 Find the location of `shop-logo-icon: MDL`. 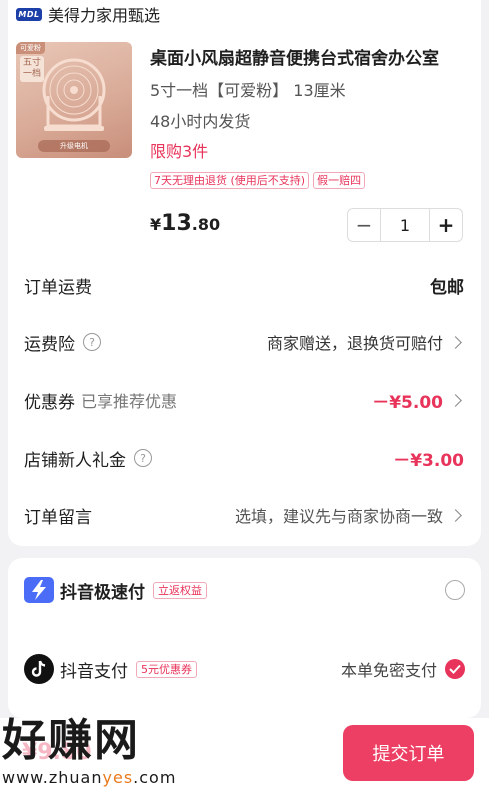

shop-logo-icon: MDL is located at coordinates (29, 14).